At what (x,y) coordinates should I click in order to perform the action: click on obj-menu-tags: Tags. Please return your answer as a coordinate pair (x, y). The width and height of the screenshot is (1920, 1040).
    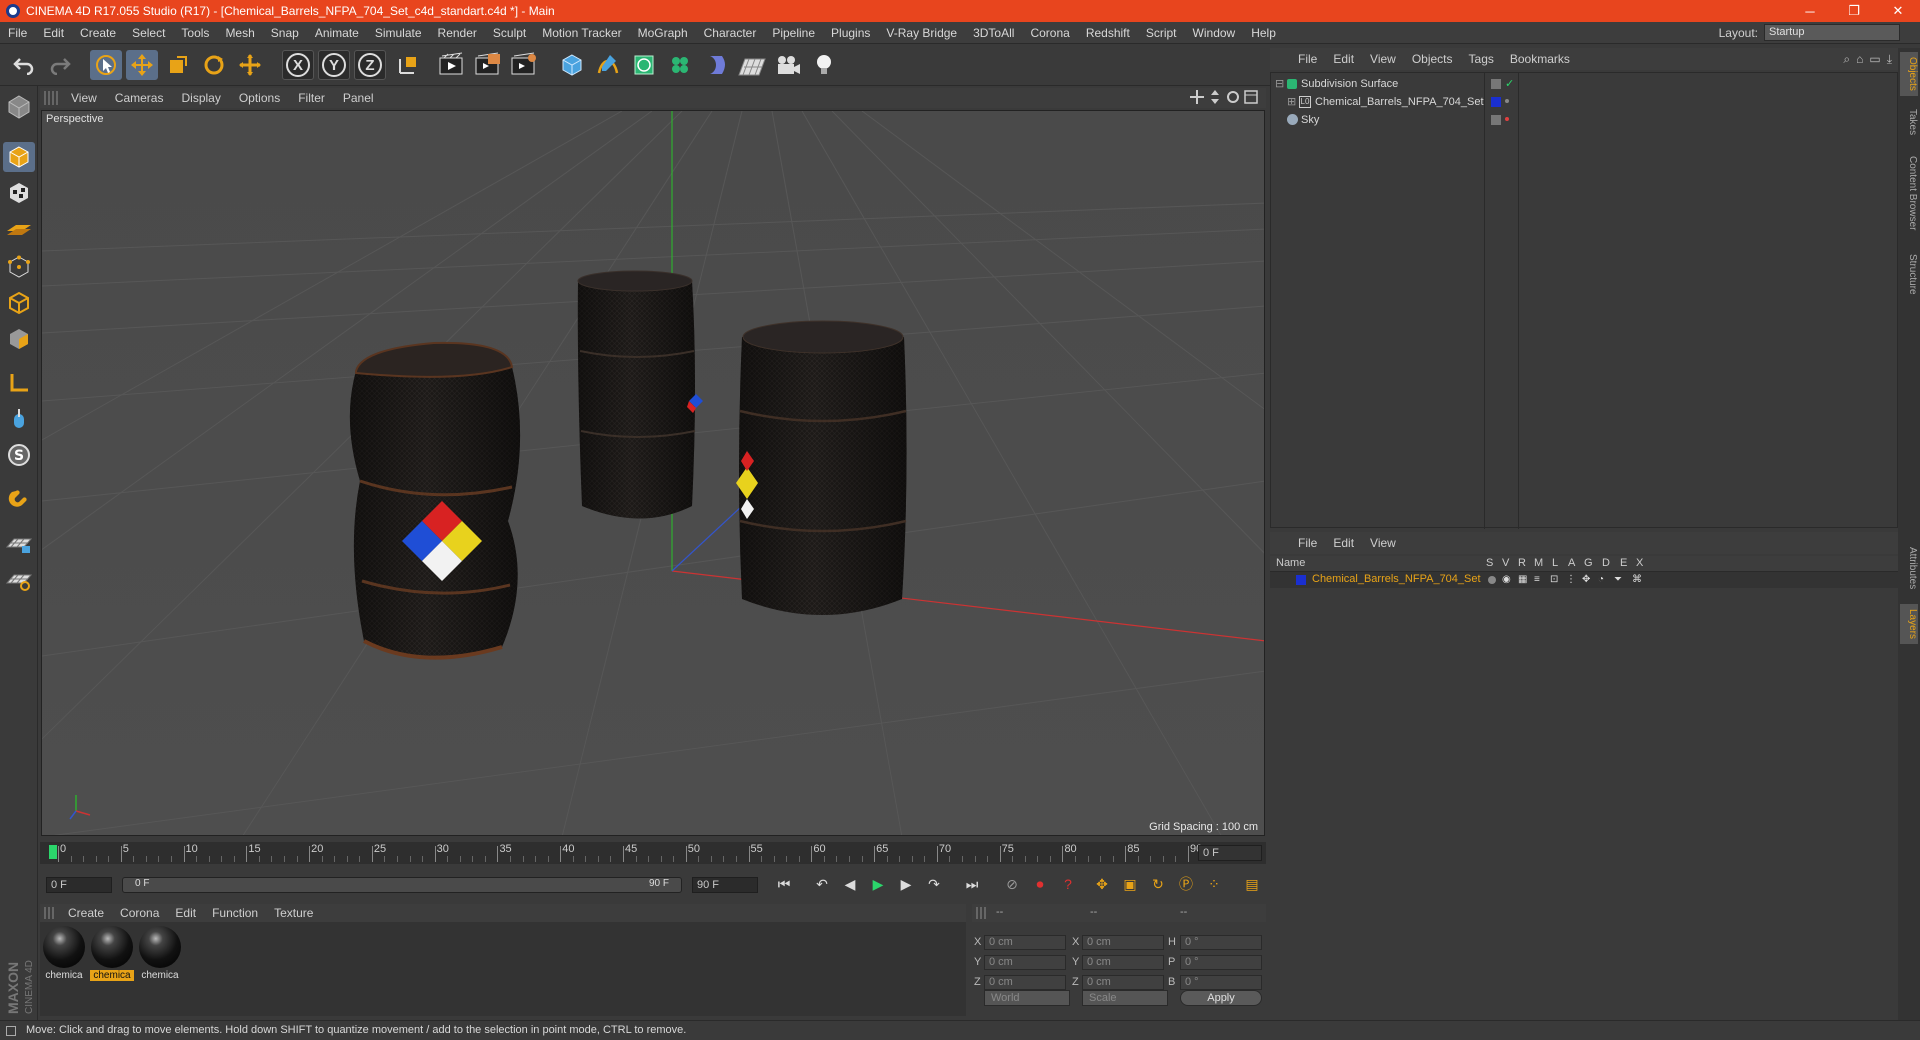
    Looking at the image, I should click on (1481, 59).